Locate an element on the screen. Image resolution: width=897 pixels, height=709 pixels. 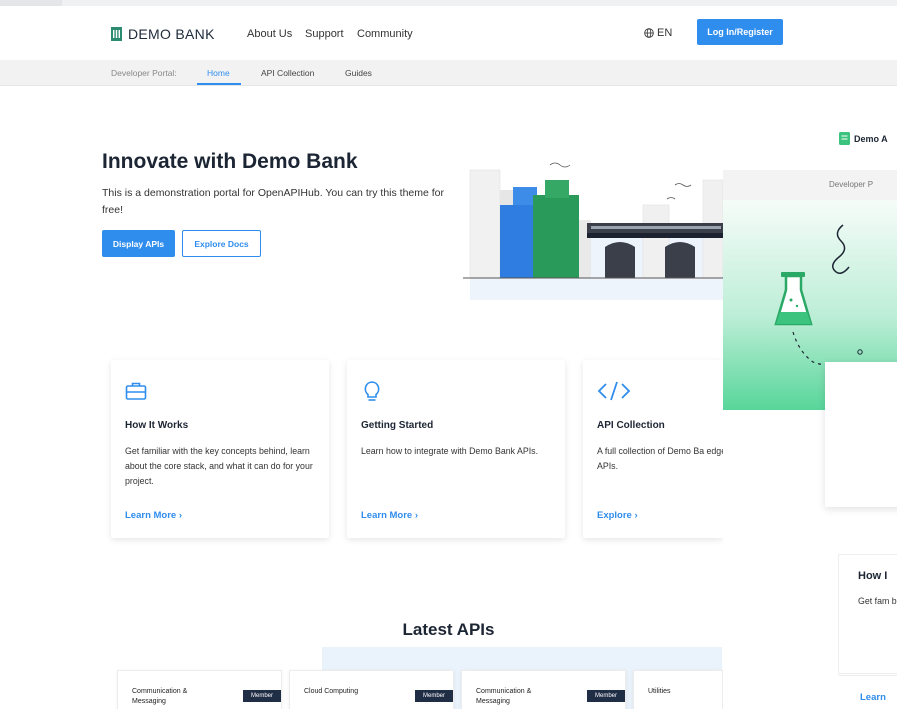
hero-title: Innovate with Demo Bank is located at coordinates (230, 161).